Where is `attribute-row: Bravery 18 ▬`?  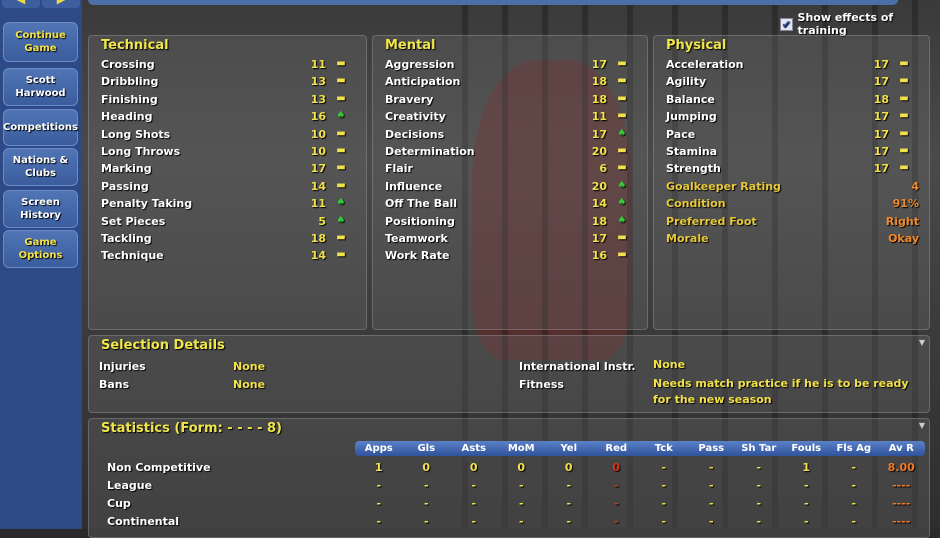 attribute-row: Bravery 18 ▬ is located at coordinates (511, 99).